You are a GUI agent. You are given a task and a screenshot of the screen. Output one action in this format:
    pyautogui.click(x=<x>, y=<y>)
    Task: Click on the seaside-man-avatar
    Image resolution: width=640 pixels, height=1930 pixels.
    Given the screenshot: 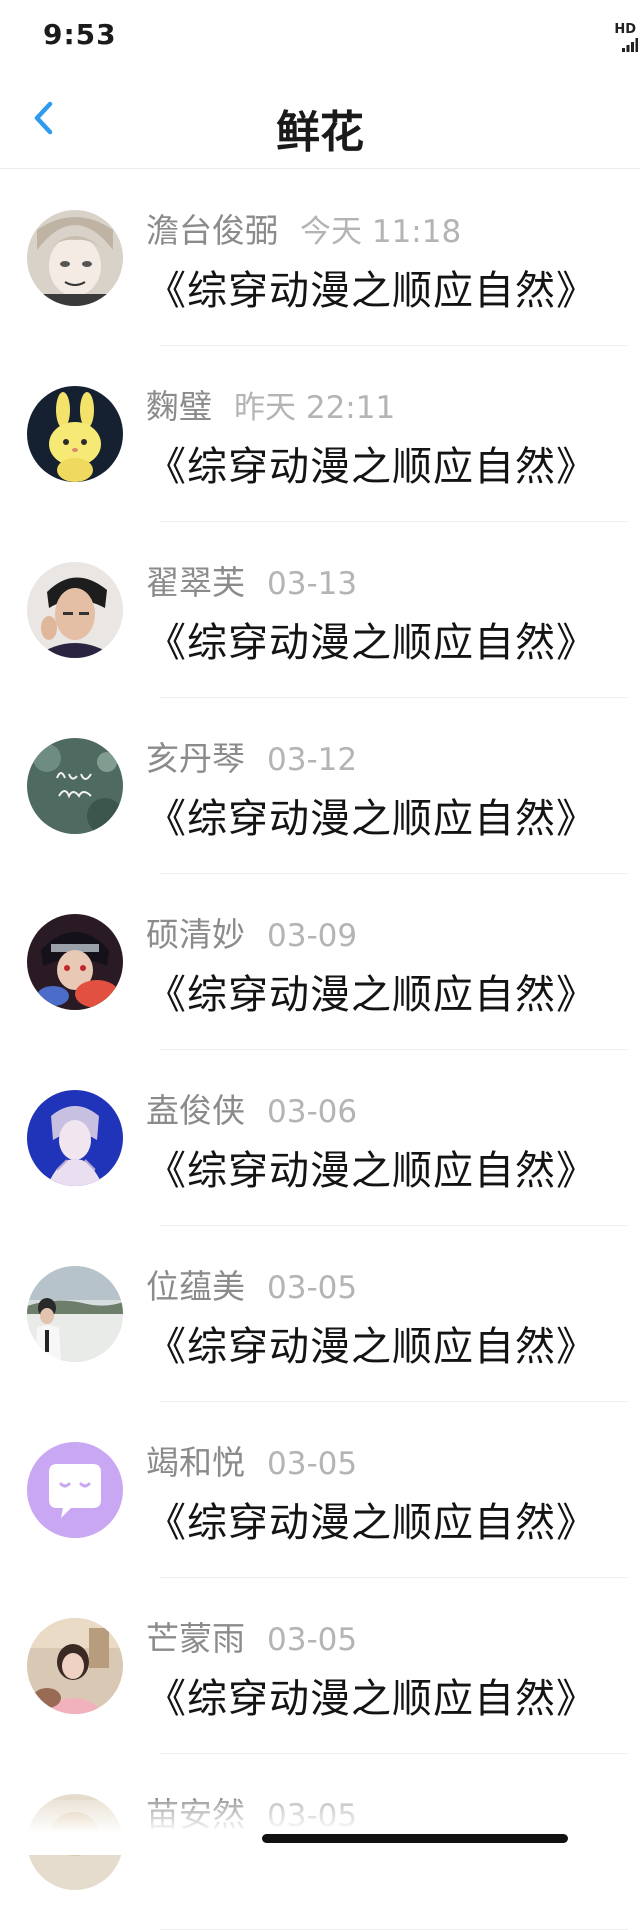 What is the action you would take?
    pyautogui.click(x=75, y=1314)
    